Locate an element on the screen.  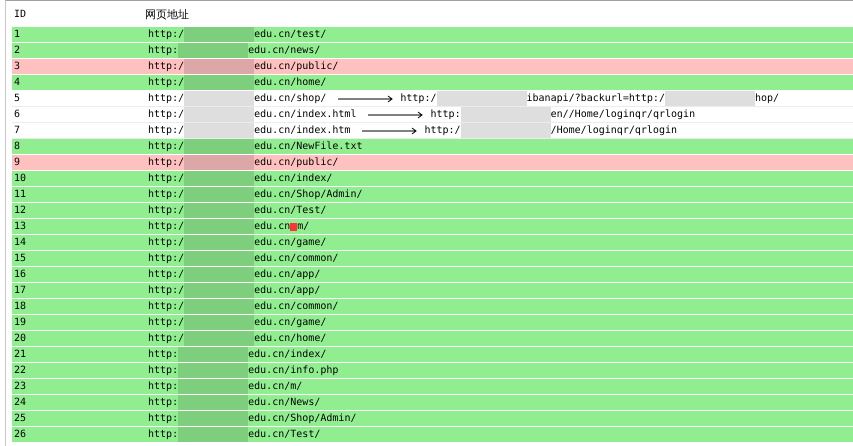
table-row: 19 http:/ edu.cn/game/ is located at coordinates (432, 323).